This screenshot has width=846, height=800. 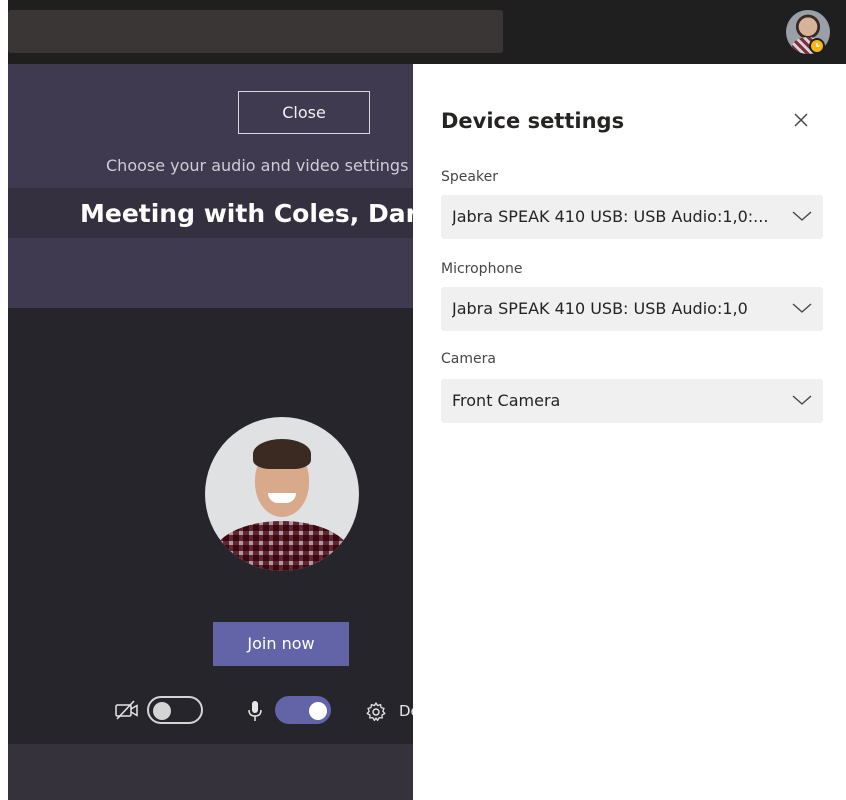 What do you see at coordinates (281, 644) in the screenshot?
I see `join-now-button: Join now` at bounding box center [281, 644].